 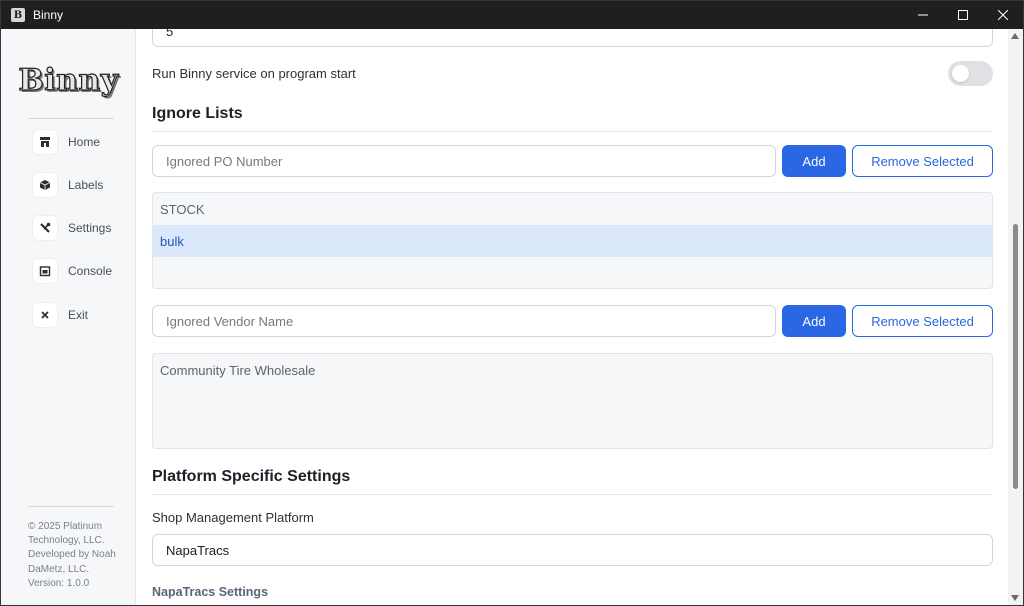 I want to click on list-item: STOCK, so click(x=572, y=209).